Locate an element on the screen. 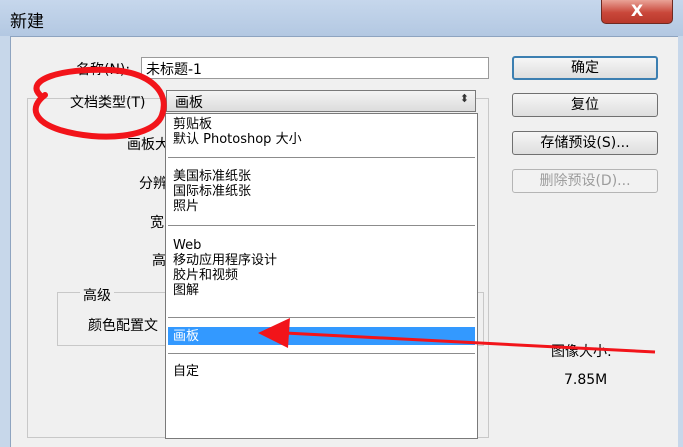  dropdown-item-web: Web is located at coordinates (187, 245).